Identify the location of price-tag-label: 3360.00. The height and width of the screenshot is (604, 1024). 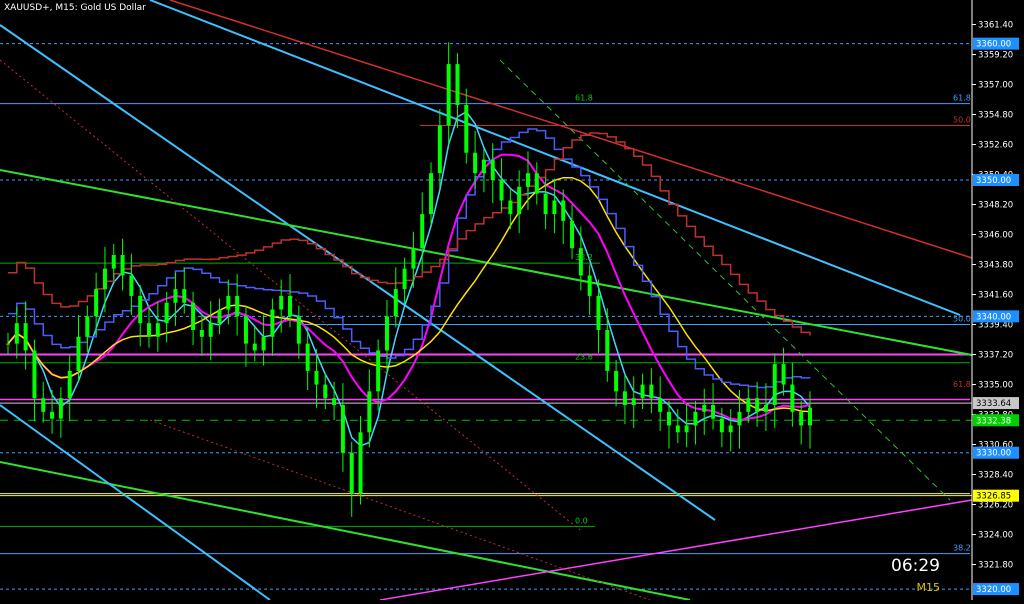
(993, 45).